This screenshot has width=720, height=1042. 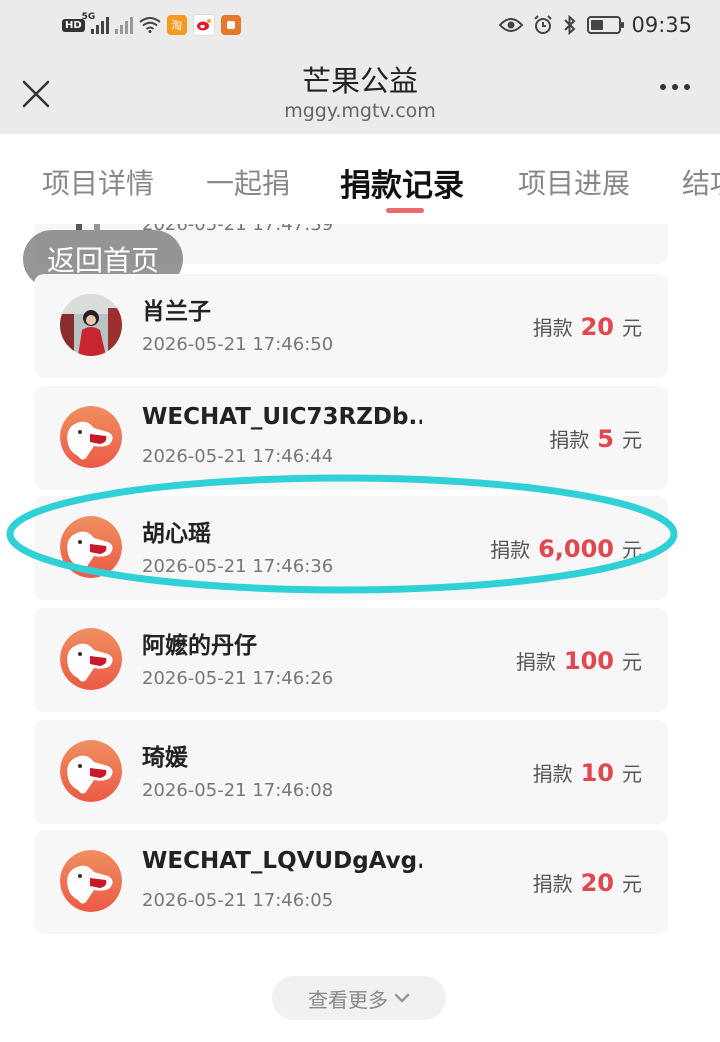 I want to click on taobao-app-icon: 淘, so click(x=176, y=25).